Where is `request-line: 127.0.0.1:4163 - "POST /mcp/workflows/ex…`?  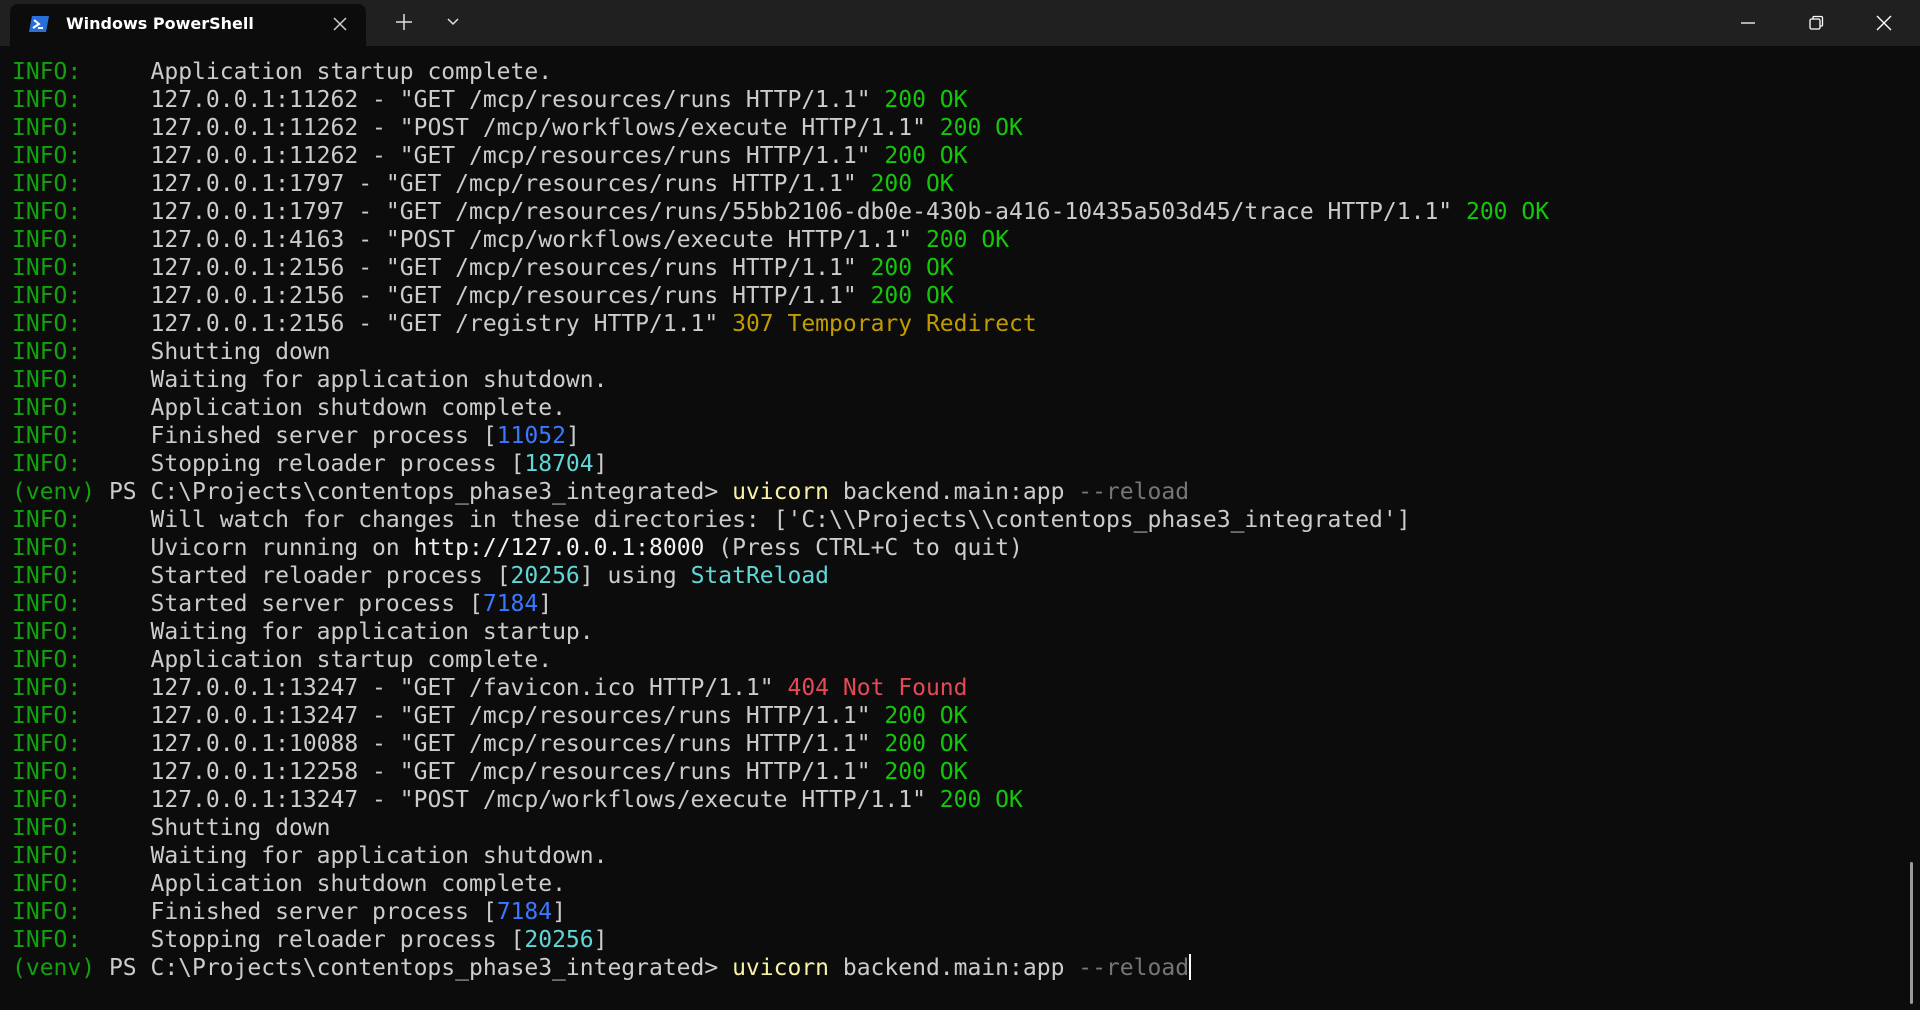
request-line: 127.0.0.1:4163 - "POST /mcp/workflows/ex… is located at coordinates (538, 240).